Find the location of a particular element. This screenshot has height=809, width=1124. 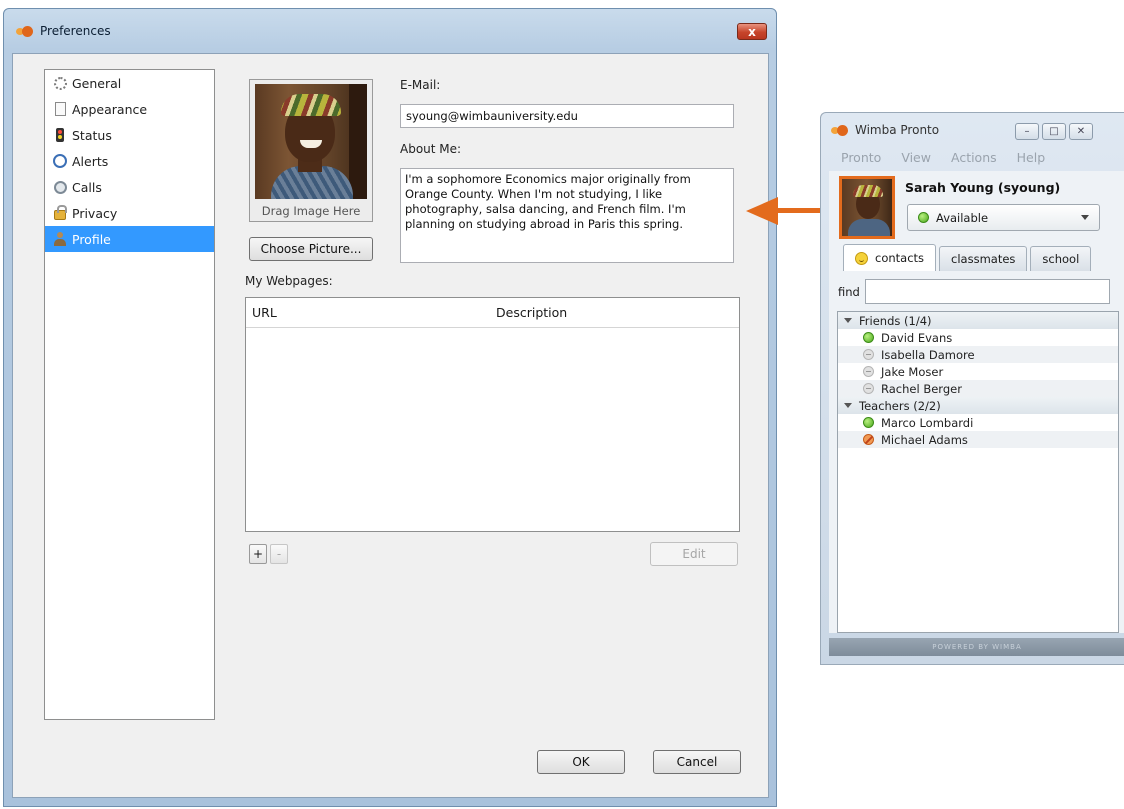

profile-photo-dropzone: Drag Image Here is located at coordinates (311, 150).